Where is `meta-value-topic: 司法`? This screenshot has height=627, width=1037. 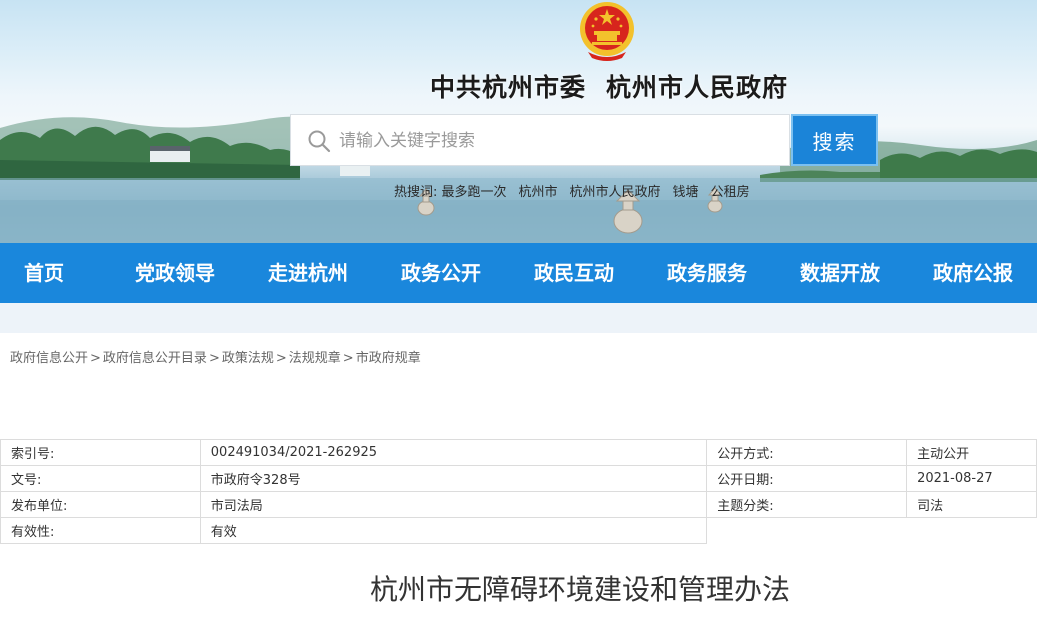 meta-value-topic: 司法 is located at coordinates (971, 504).